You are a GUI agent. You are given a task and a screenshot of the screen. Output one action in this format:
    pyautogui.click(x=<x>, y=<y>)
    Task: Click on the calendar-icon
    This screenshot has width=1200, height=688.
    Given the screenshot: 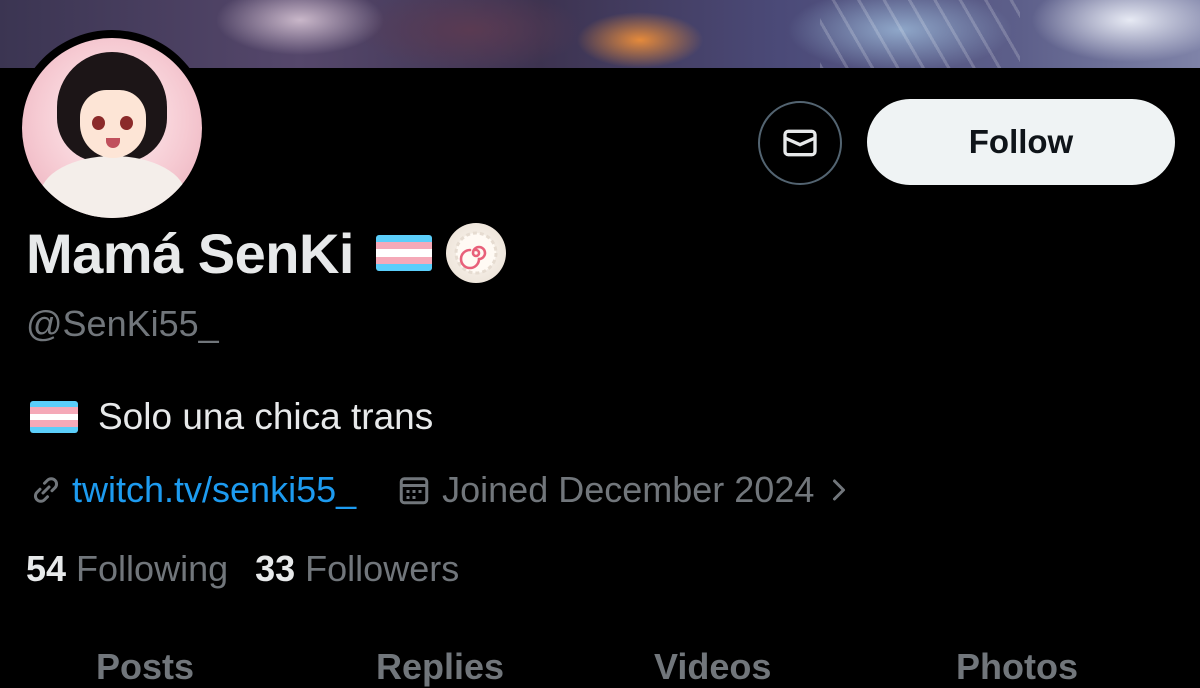 What is the action you would take?
    pyautogui.click(x=414, y=491)
    